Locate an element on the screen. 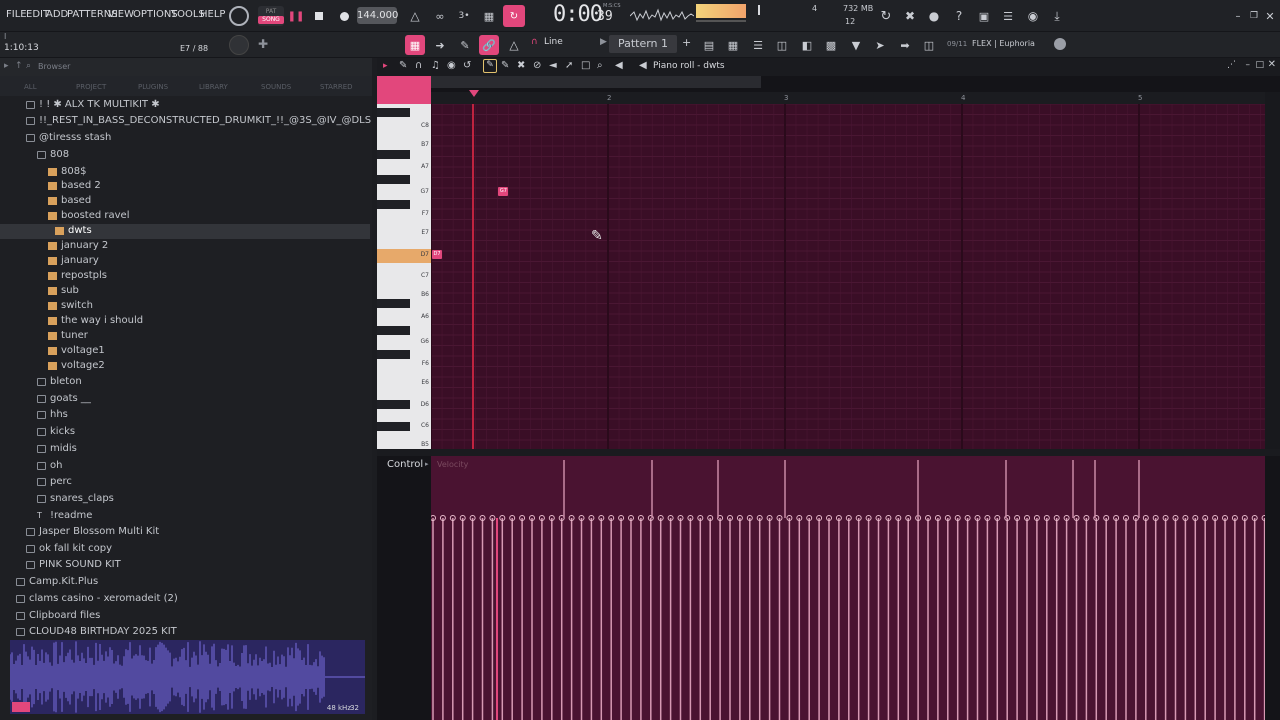  plugin-icon: ▼ is located at coordinates (856, 45).